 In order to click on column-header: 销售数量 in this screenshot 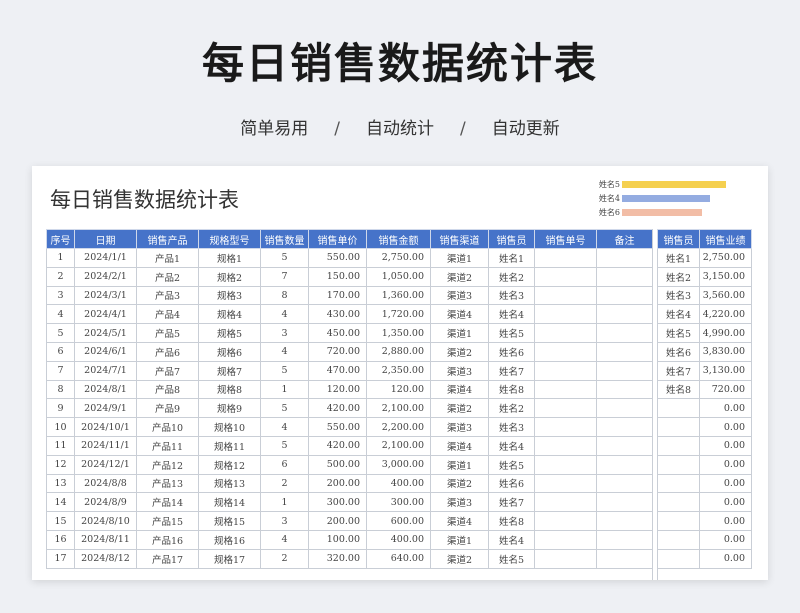, I will do `click(284, 239)`.